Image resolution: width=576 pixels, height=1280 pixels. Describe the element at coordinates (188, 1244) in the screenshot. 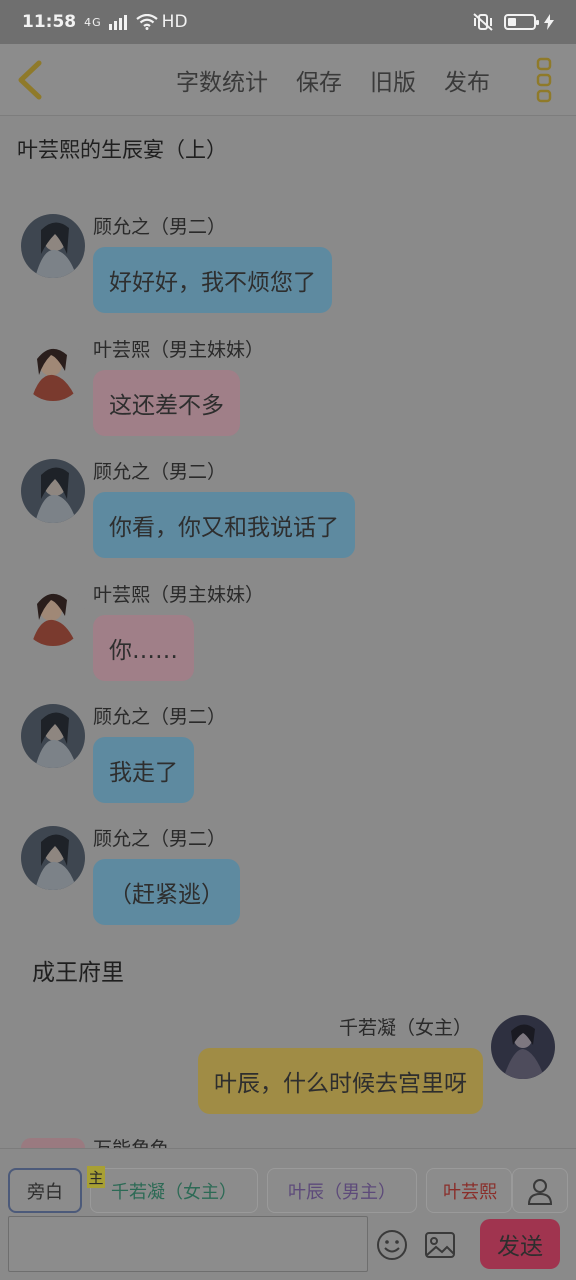

I see `message-input` at that location.